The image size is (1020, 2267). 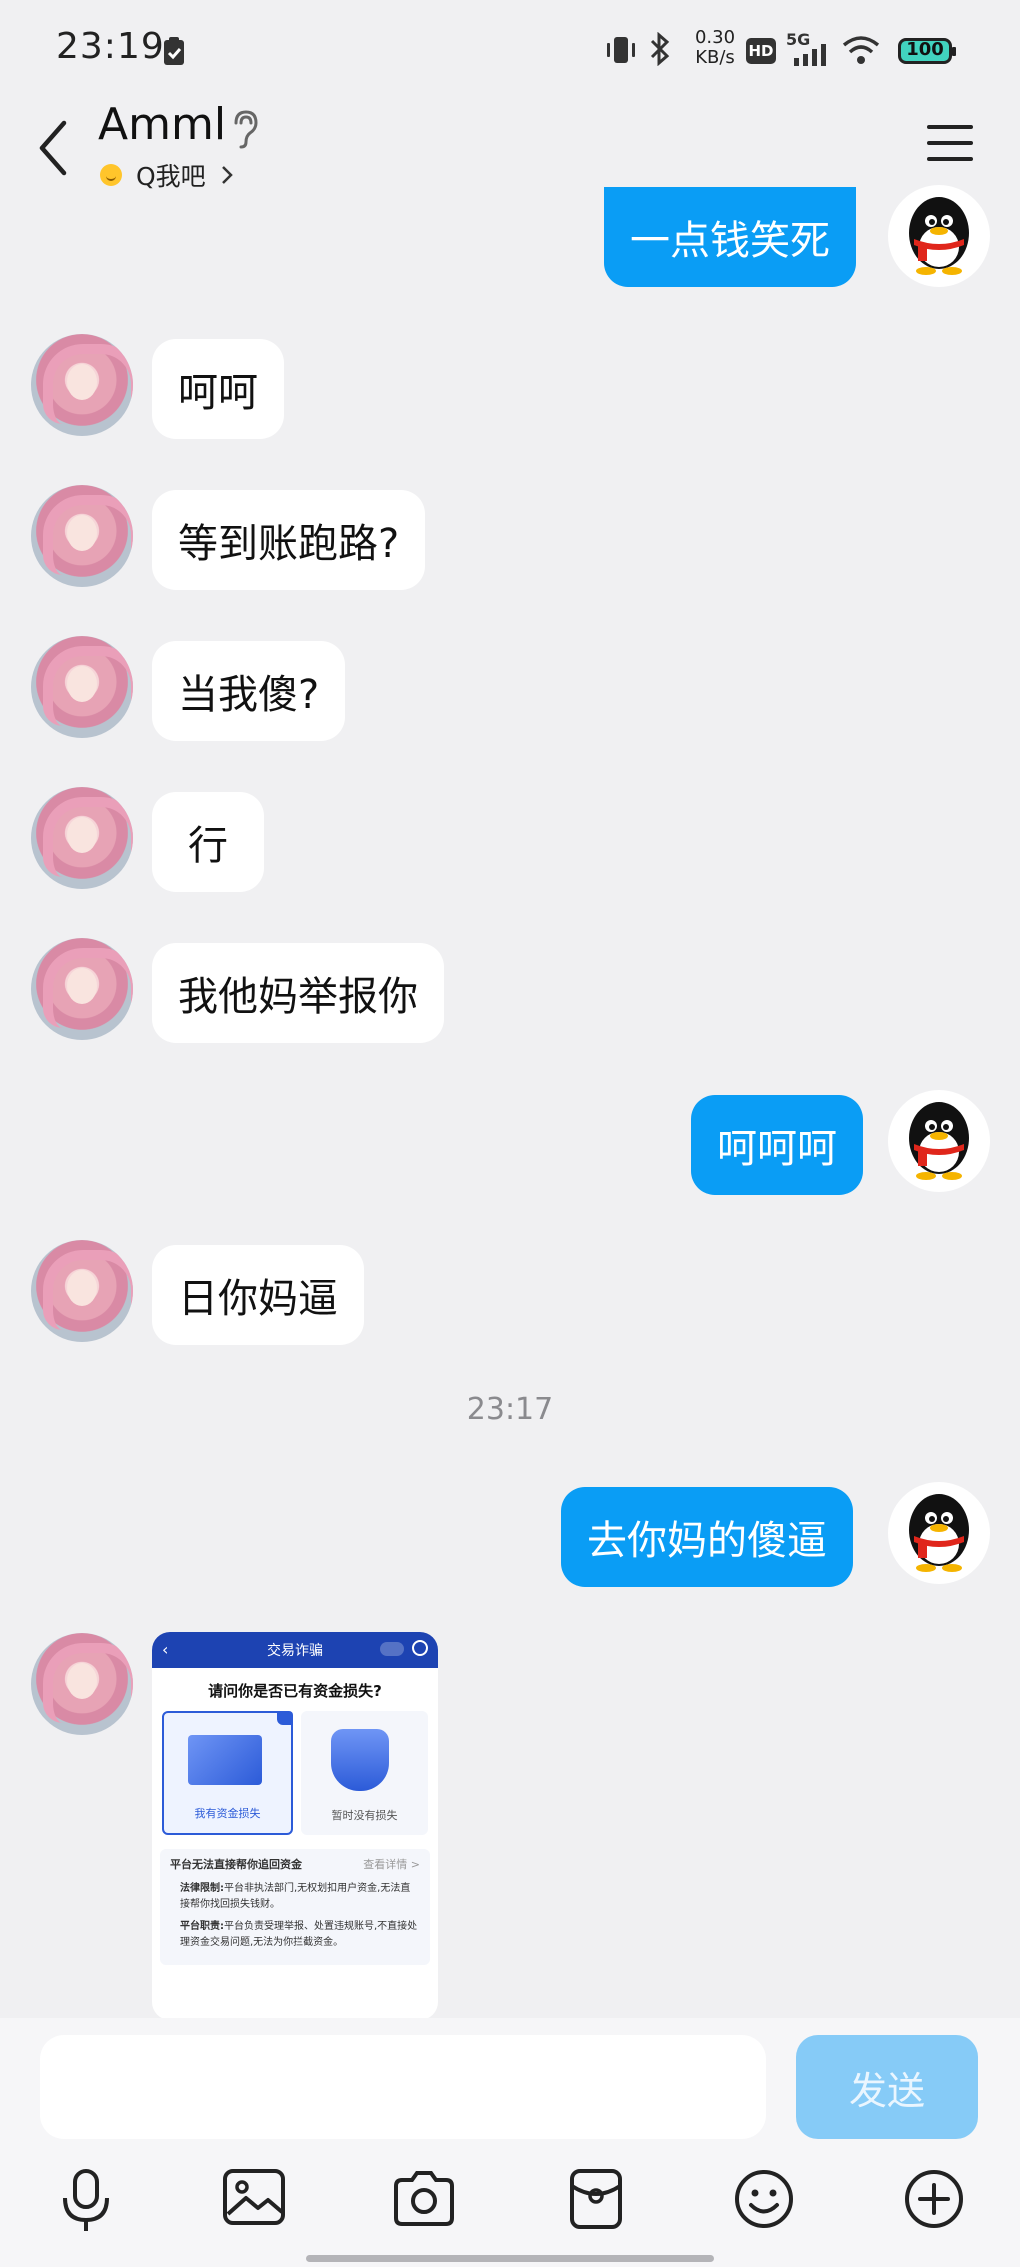 What do you see at coordinates (777, 1145) in the screenshot?
I see `message-bubble-outgoing: 呵呵呵` at bounding box center [777, 1145].